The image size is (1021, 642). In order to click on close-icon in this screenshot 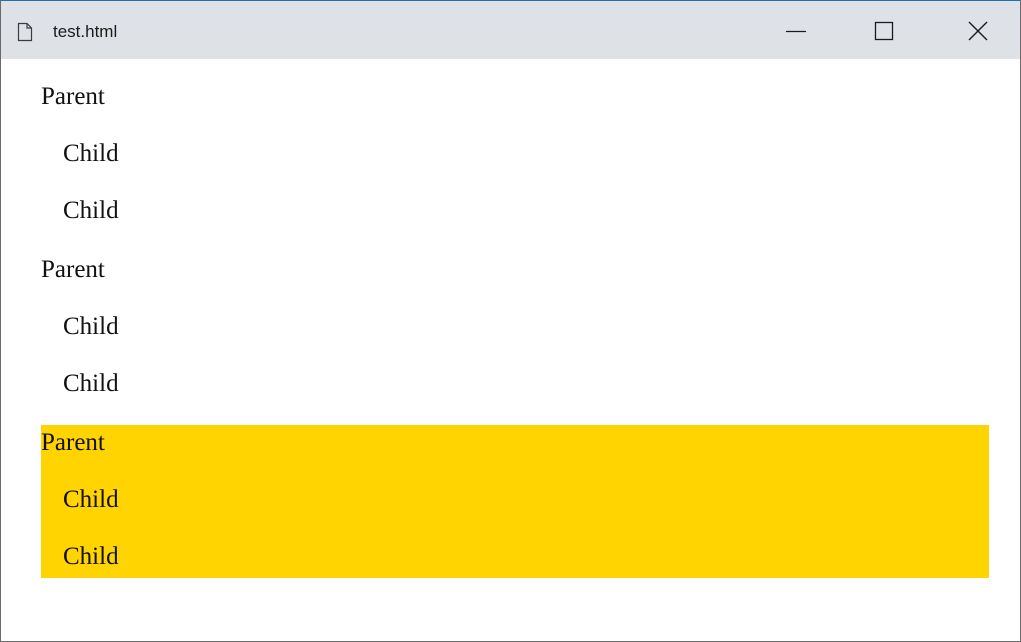, I will do `click(978, 33)`.